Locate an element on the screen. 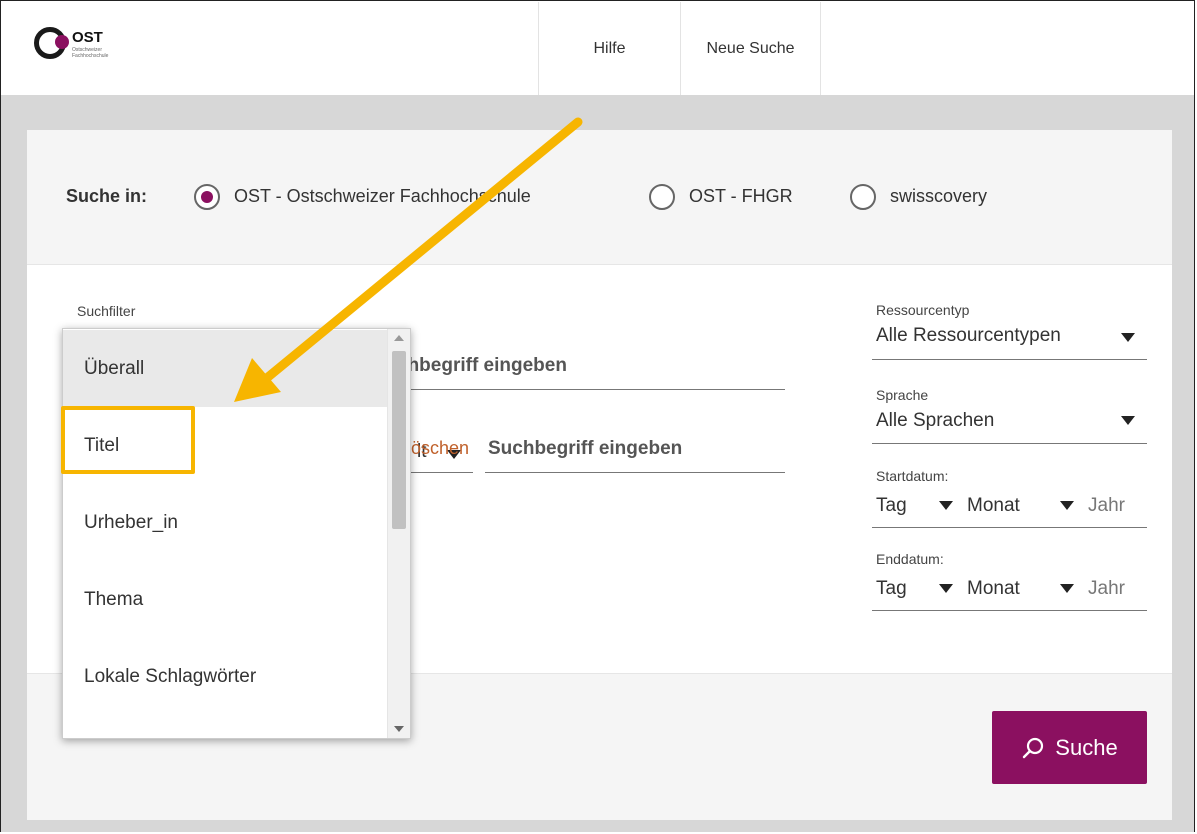 This screenshot has height=834, width=1197. radio-ost-fhgr is located at coordinates (662, 197).